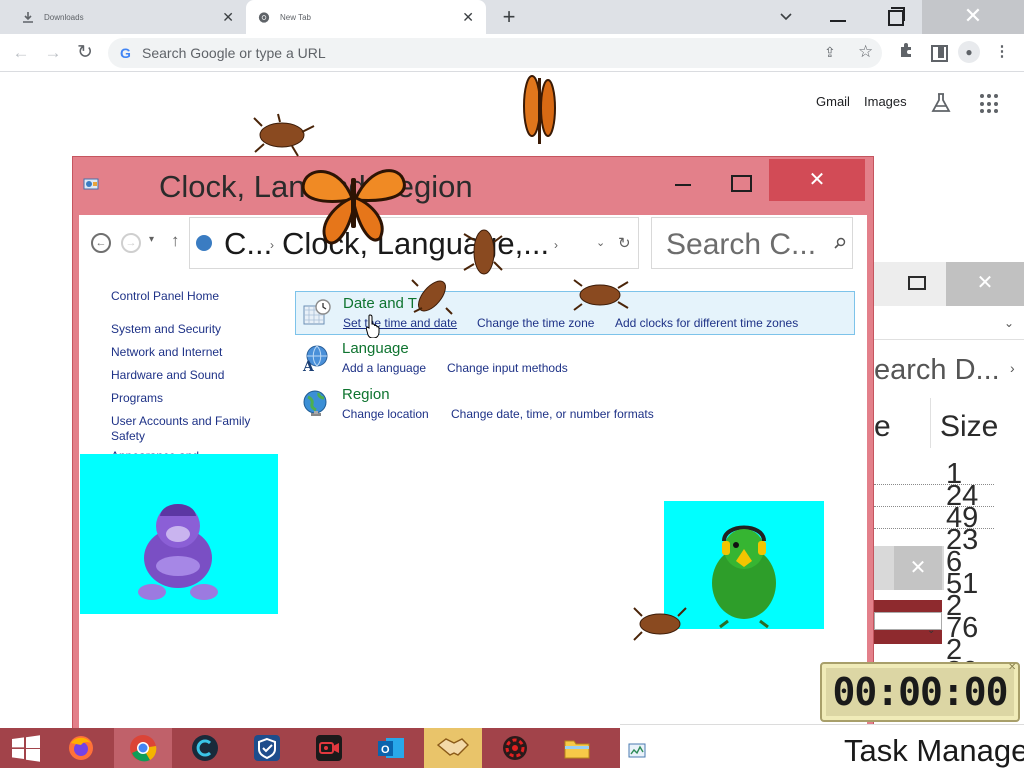  I want to click on nav-programs: Programs, so click(137, 398).